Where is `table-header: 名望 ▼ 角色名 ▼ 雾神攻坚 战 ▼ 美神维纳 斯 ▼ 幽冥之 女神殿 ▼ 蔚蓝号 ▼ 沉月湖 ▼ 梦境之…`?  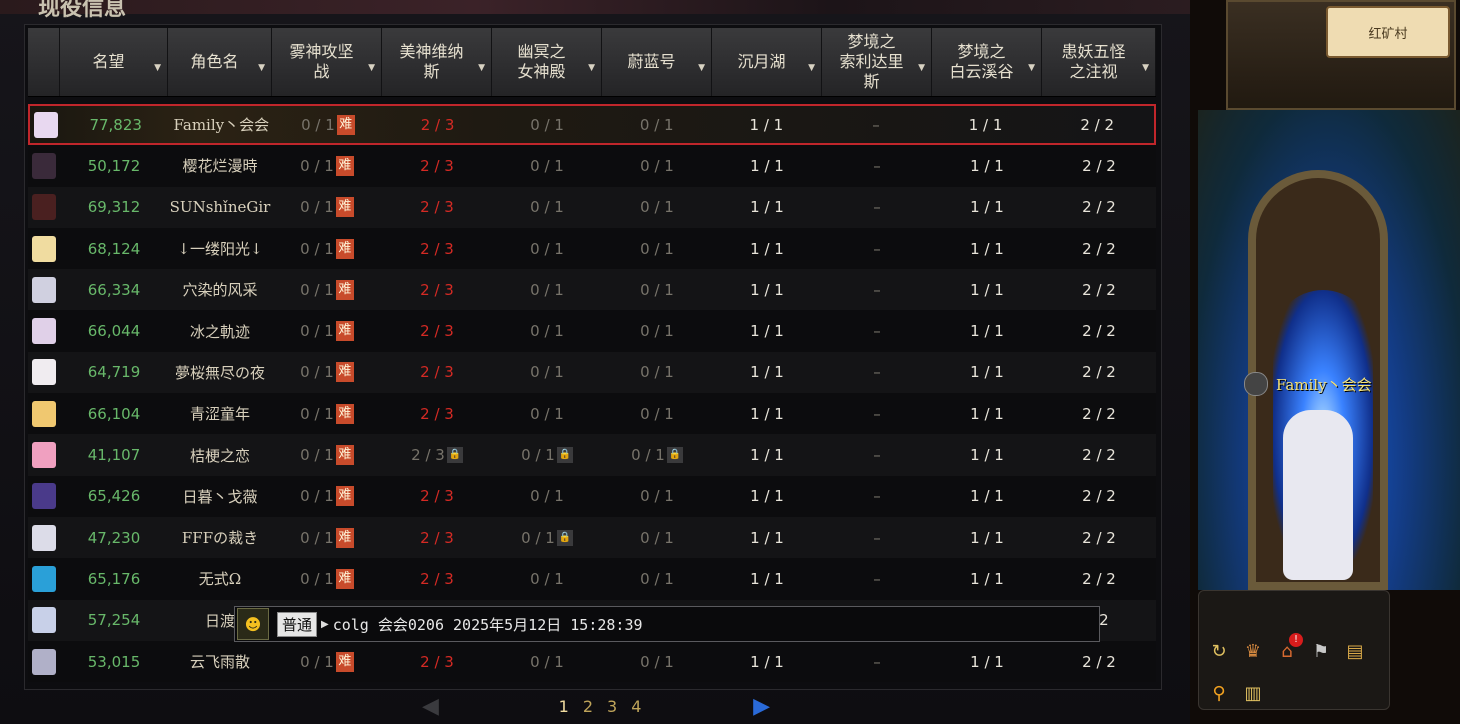
table-header: 名望 ▼ 角色名 ▼ 雾神攻坚 战 ▼ 美神维纳 斯 ▼ 幽冥之 女神殿 ▼ 蔚蓝号 ▼ 沉月湖 ▼ 梦境之… is located at coordinates (592, 62).